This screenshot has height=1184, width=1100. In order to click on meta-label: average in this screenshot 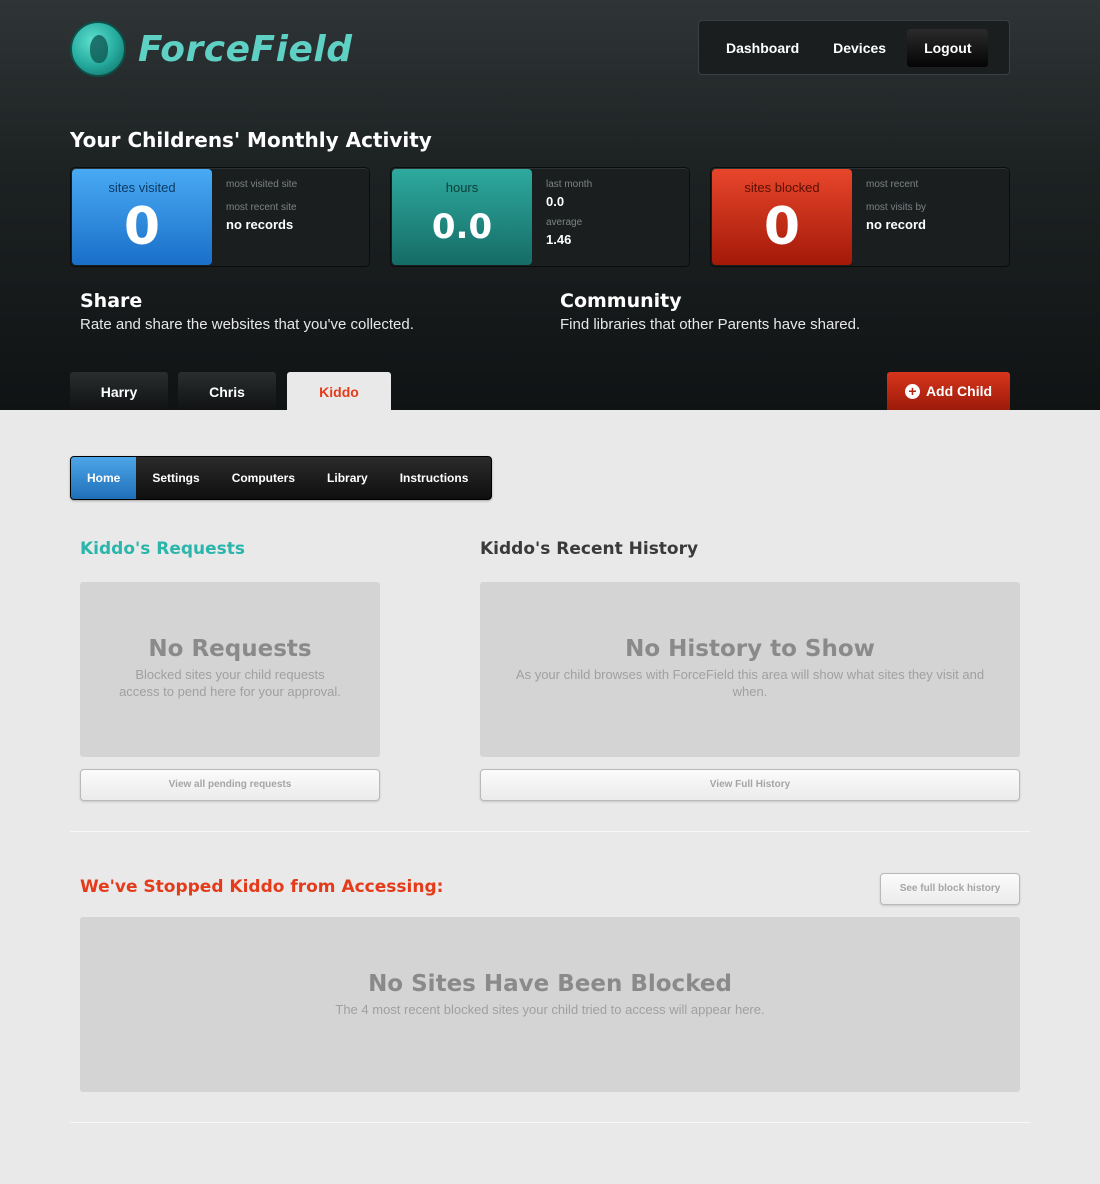, I will do `click(564, 222)`.